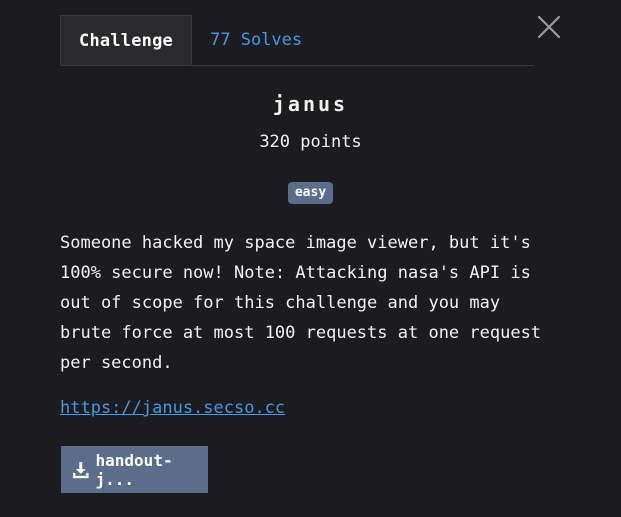  What do you see at coordinates (310, 142) in the screenshot?
I see `challenge-points: 320 points` at bounding box center [310, 142].